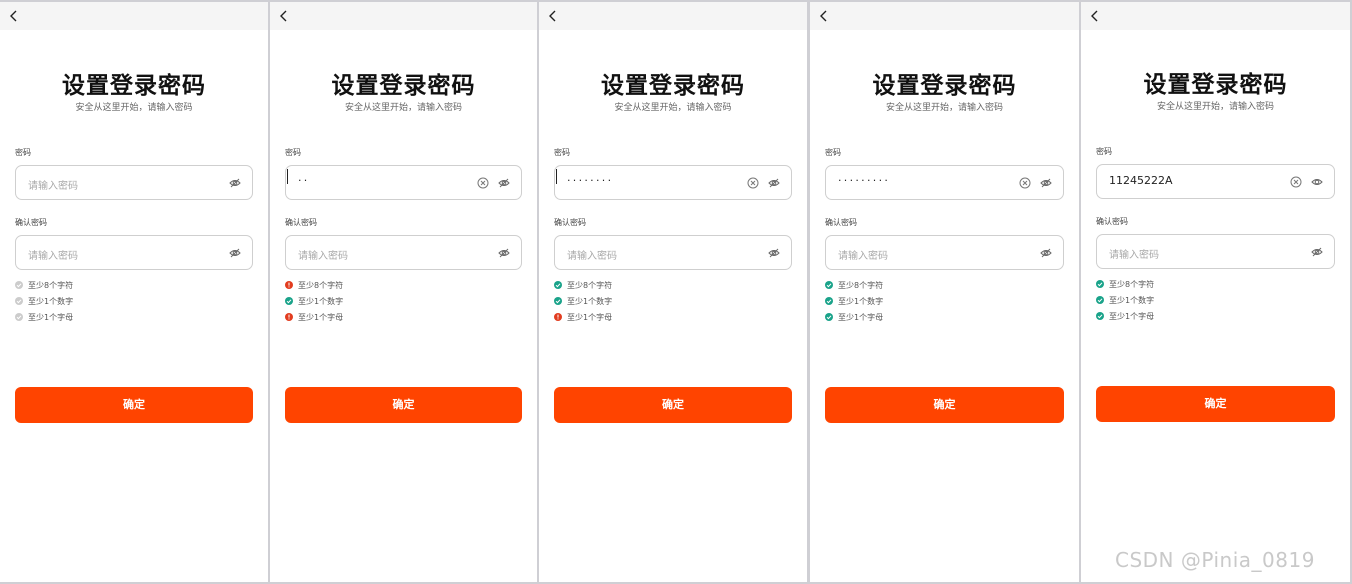 This screenshot has height=584, width=1352. What do you see at coordinates (673, 182) in the screenshot?
I see `password-field: ········` at bounding box center [673, 182].